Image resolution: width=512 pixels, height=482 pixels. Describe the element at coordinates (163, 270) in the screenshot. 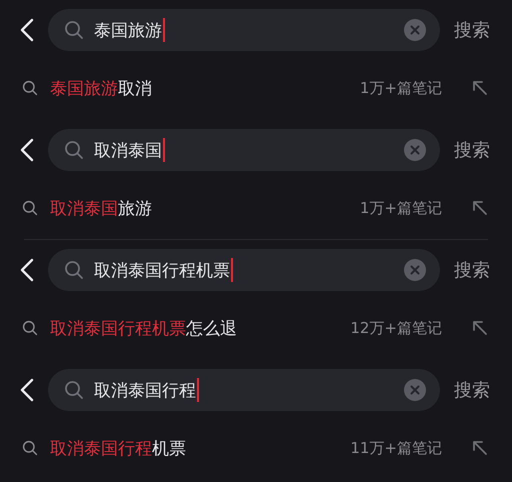

I see `search-query: 取消泰国行程机票` at that location.